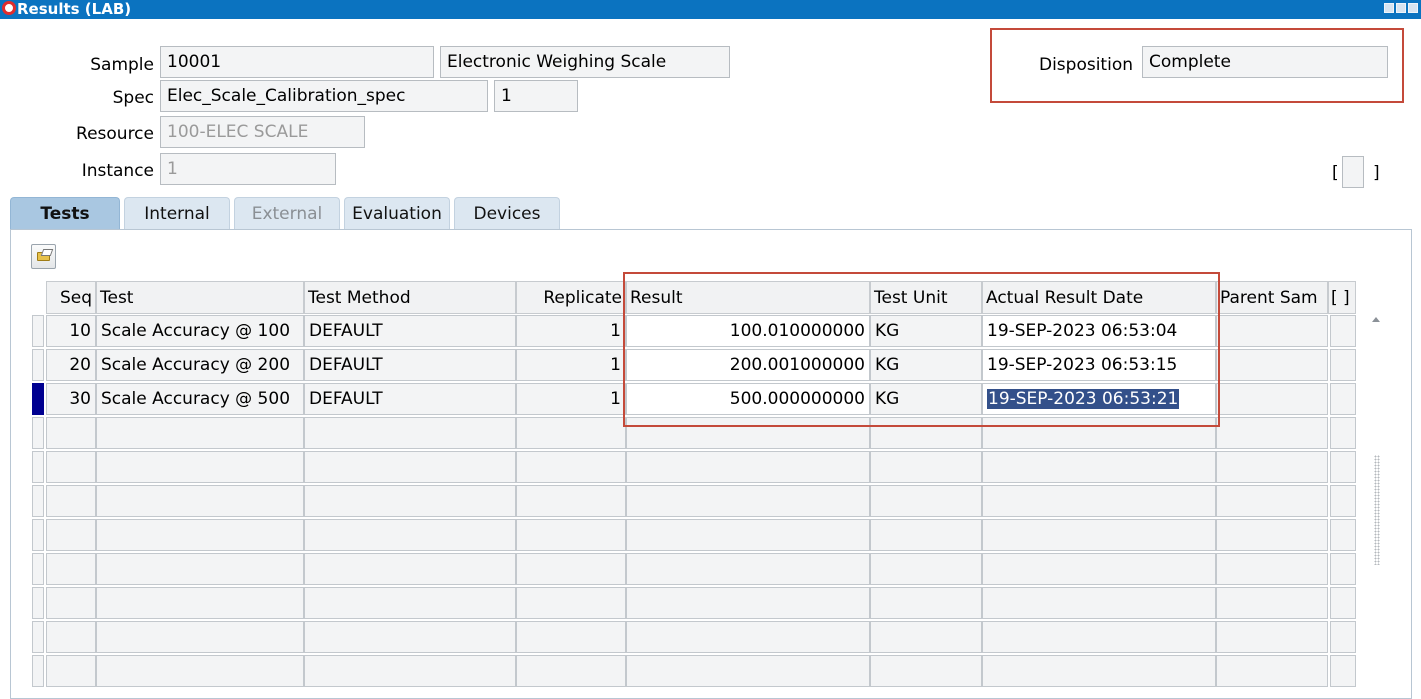 This screenshot has width=1421, height=699. What do you see at coordinates (1389, 8) in the screenshot?
I see `minimize-icon` at bounding box center [1389, 8].